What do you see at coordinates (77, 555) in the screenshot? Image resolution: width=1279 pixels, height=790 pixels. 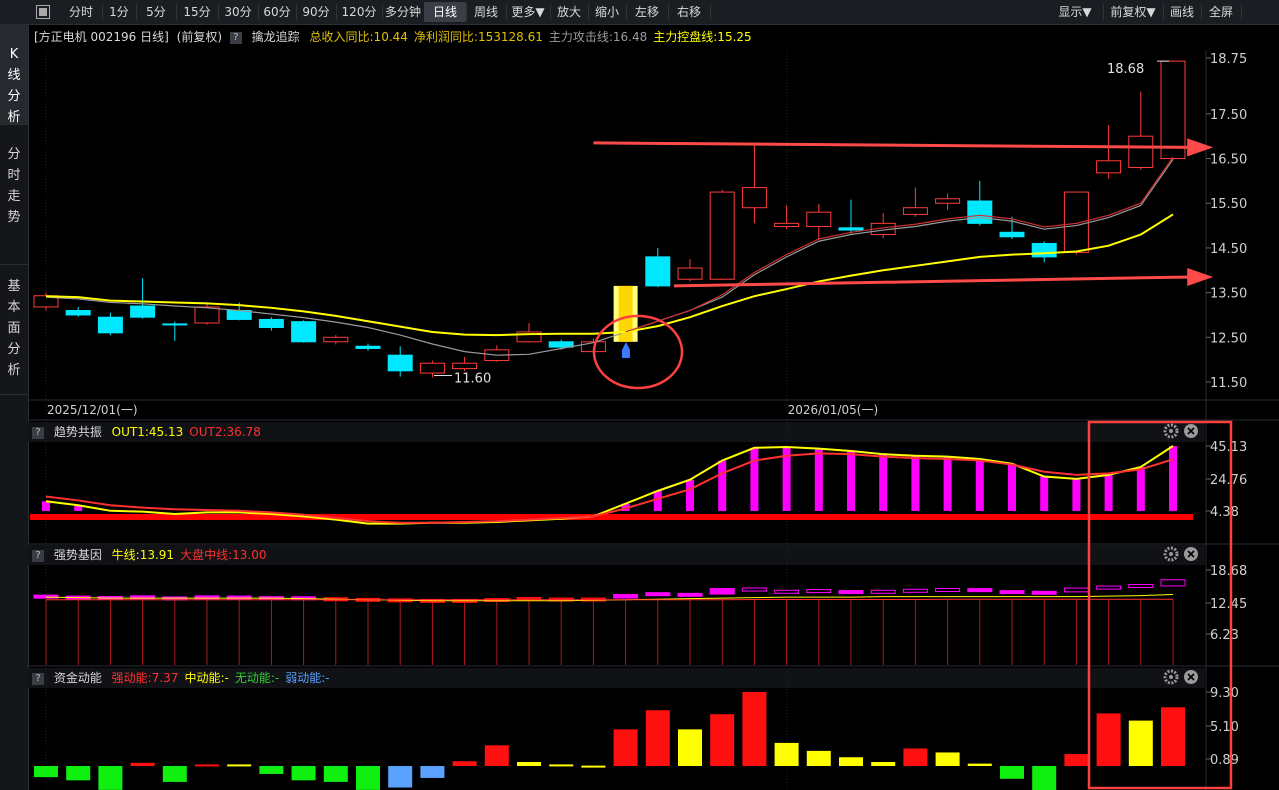 I see `strength-pane-title: 强势基因` at bounding box center [77, 555].